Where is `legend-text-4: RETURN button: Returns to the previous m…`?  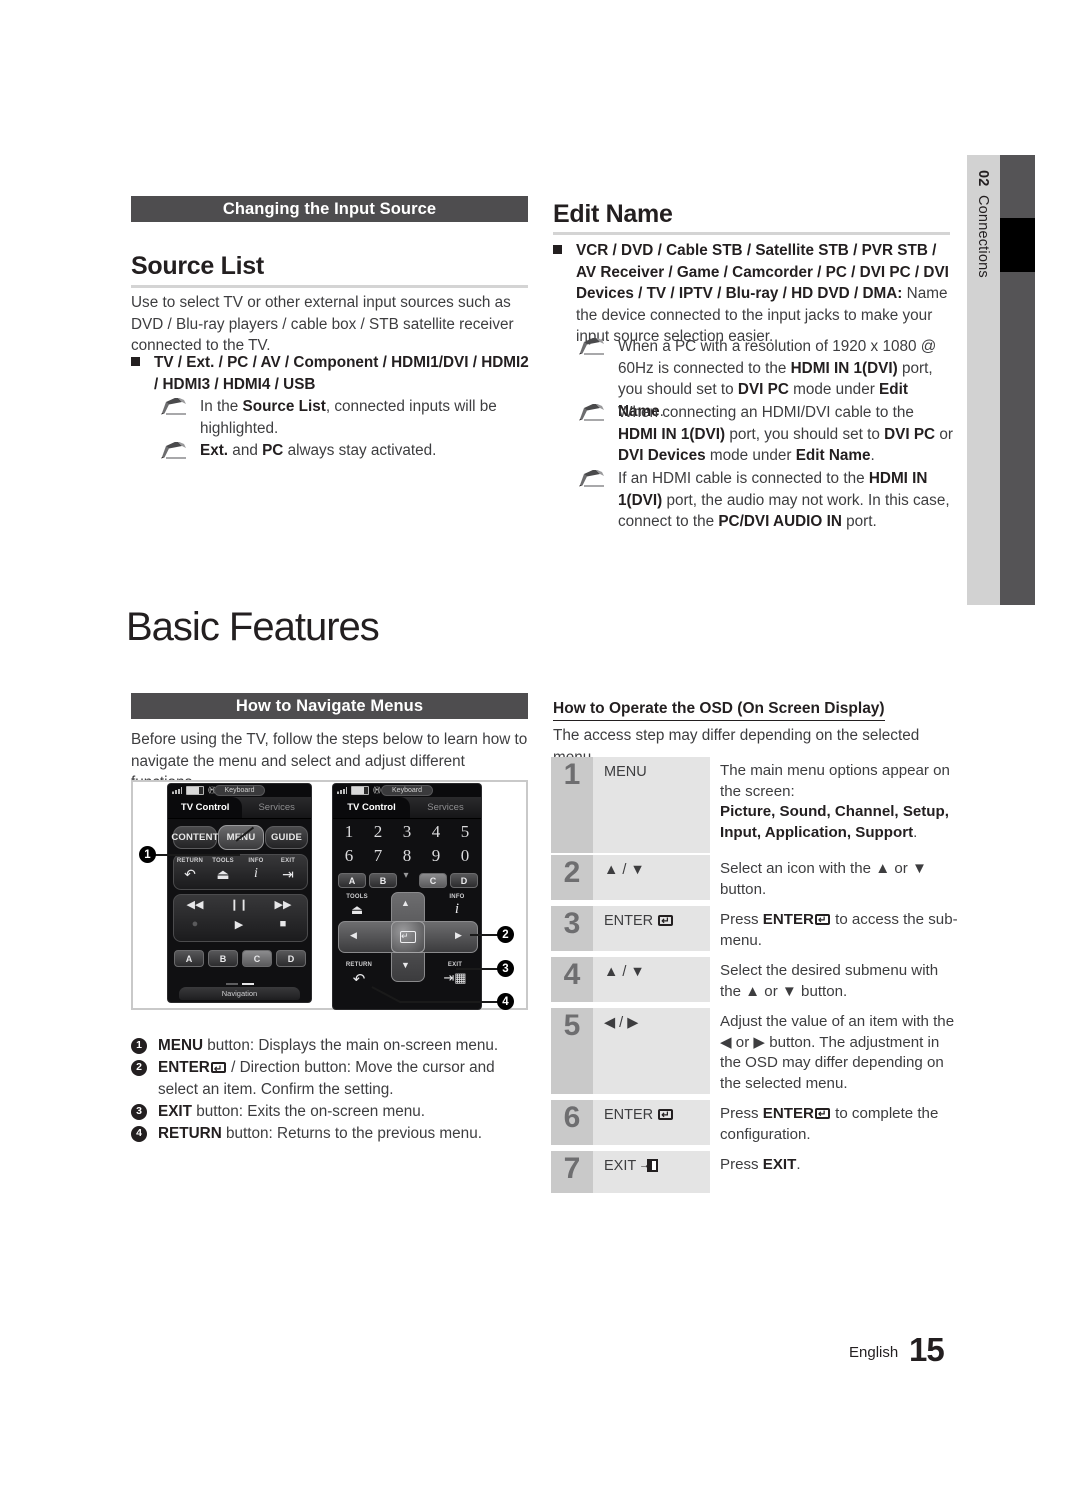 legend-text-4: RETURN button: Returns to the previous m… is located at coordinates (344, 1134).